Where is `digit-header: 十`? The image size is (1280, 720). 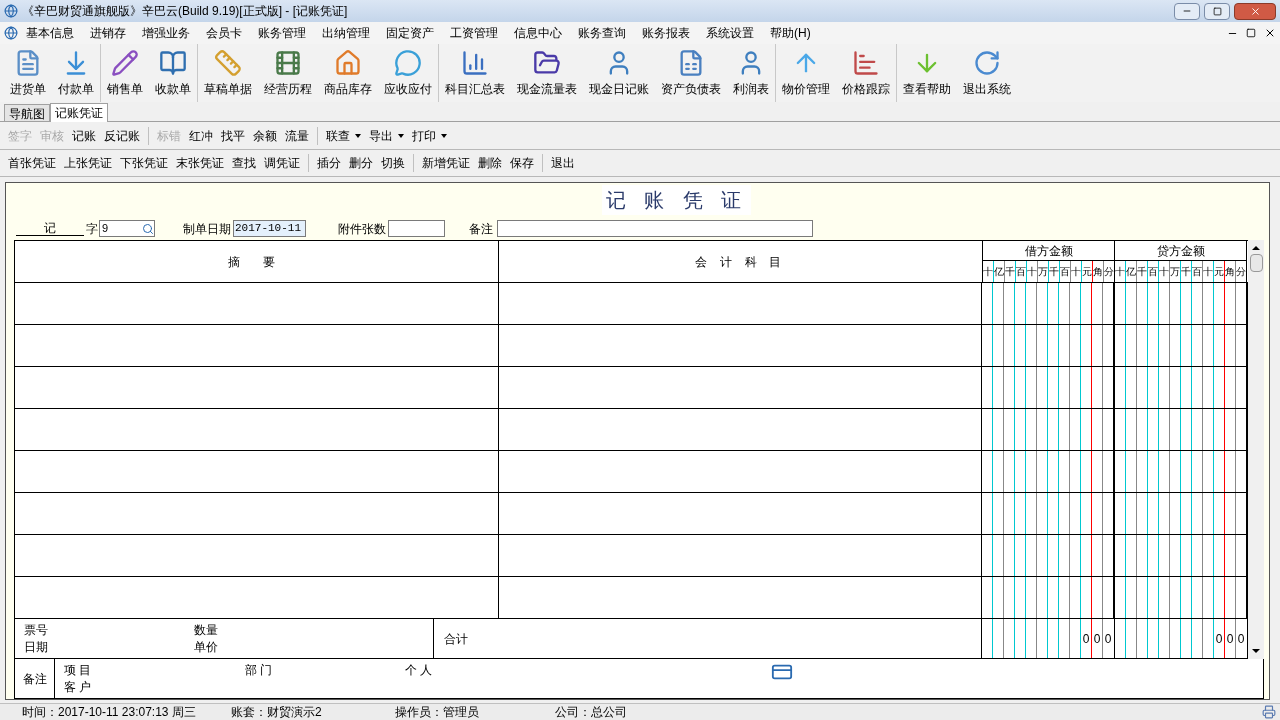 digit-header: 十 is located at coordinates (1076, 272).